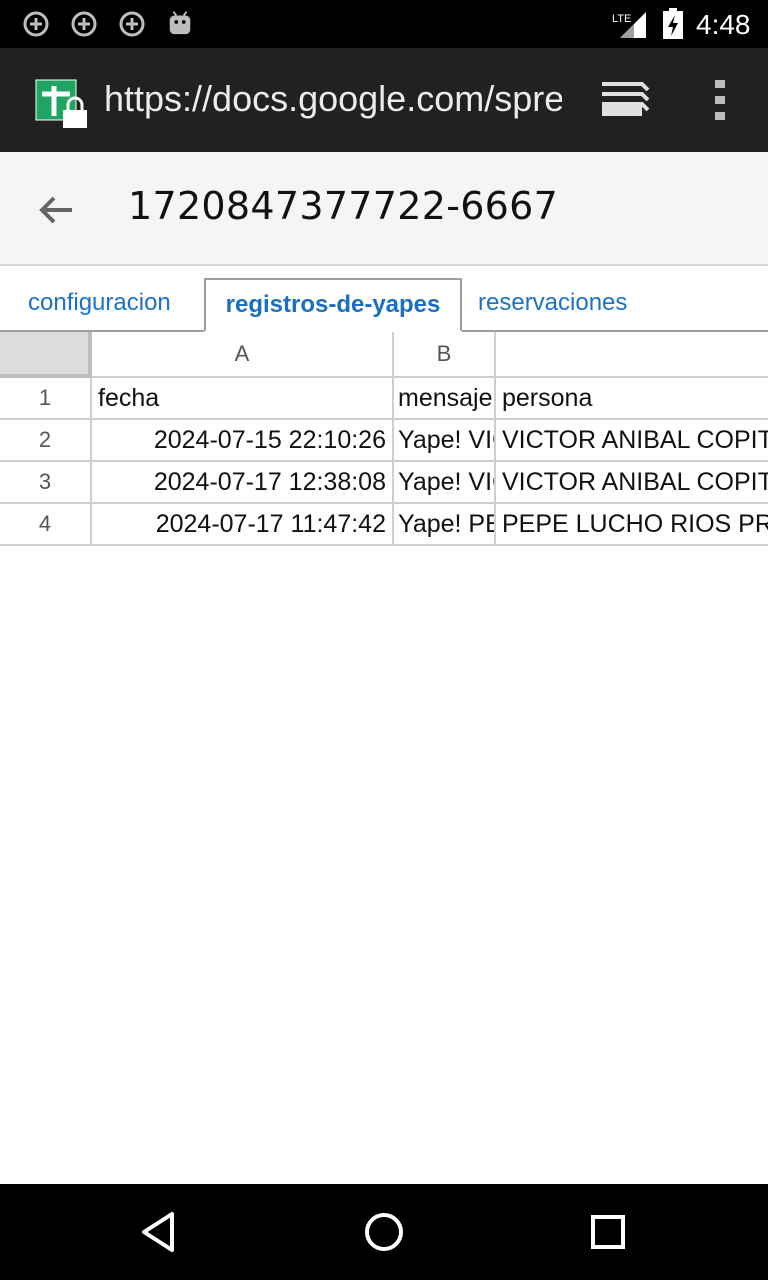  Describe the element at coordinates (99, 305) in the screenshot. I see `tab-configuracion: configuracion` at that location.